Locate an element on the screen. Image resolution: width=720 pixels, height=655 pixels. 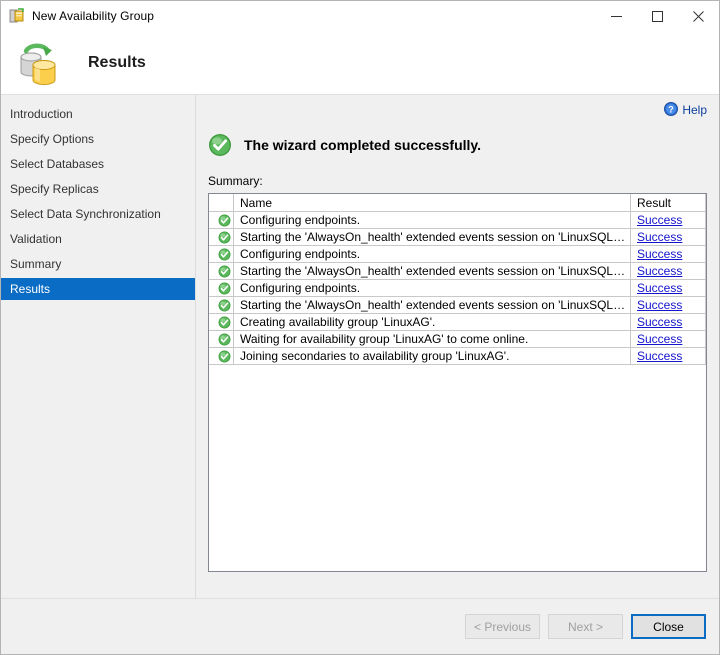
help-label: Help is located at coordinates (694, 110).